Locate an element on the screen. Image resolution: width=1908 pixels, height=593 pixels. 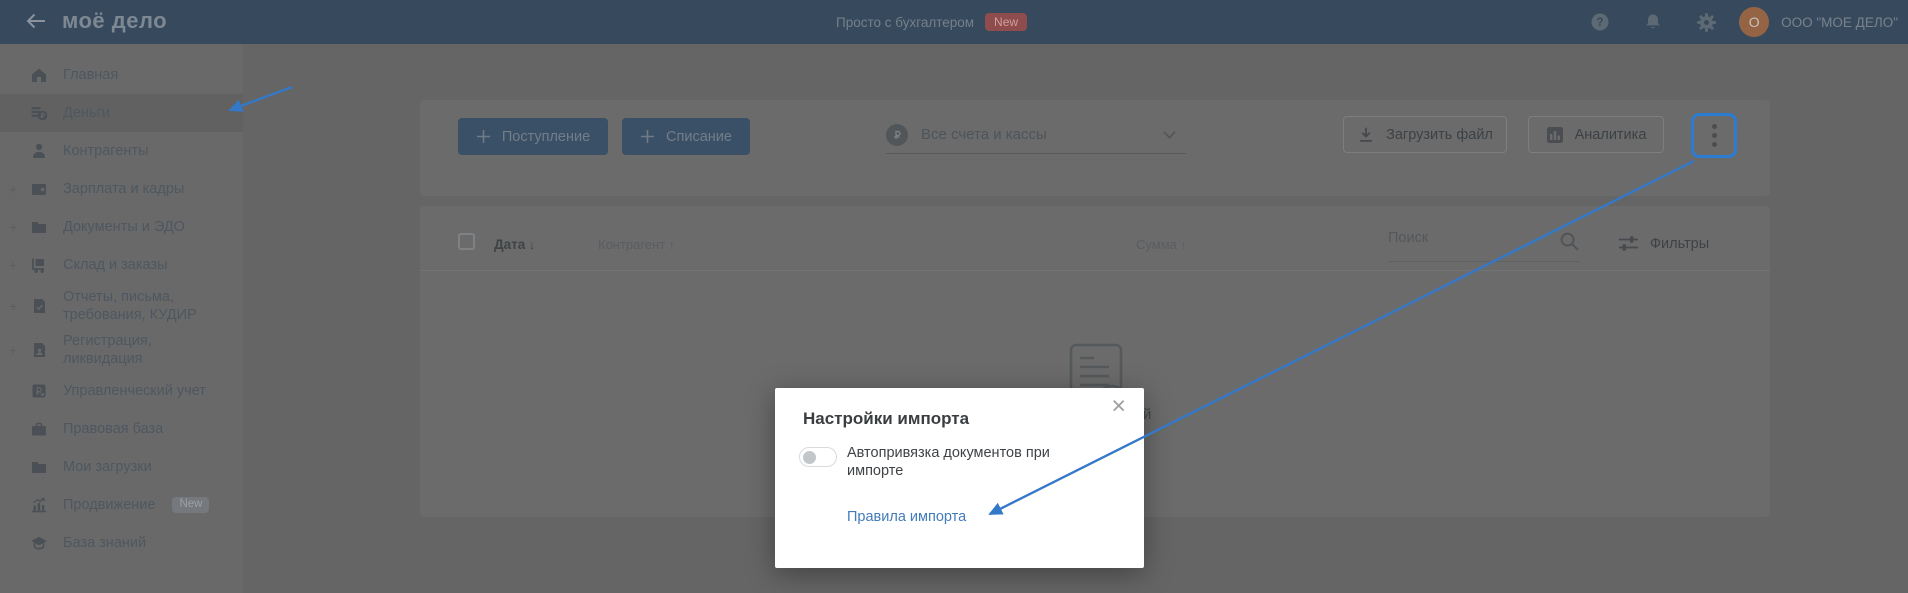
sidebar-item-label: Зарплата и кадры is located at coordinates (124, 189).